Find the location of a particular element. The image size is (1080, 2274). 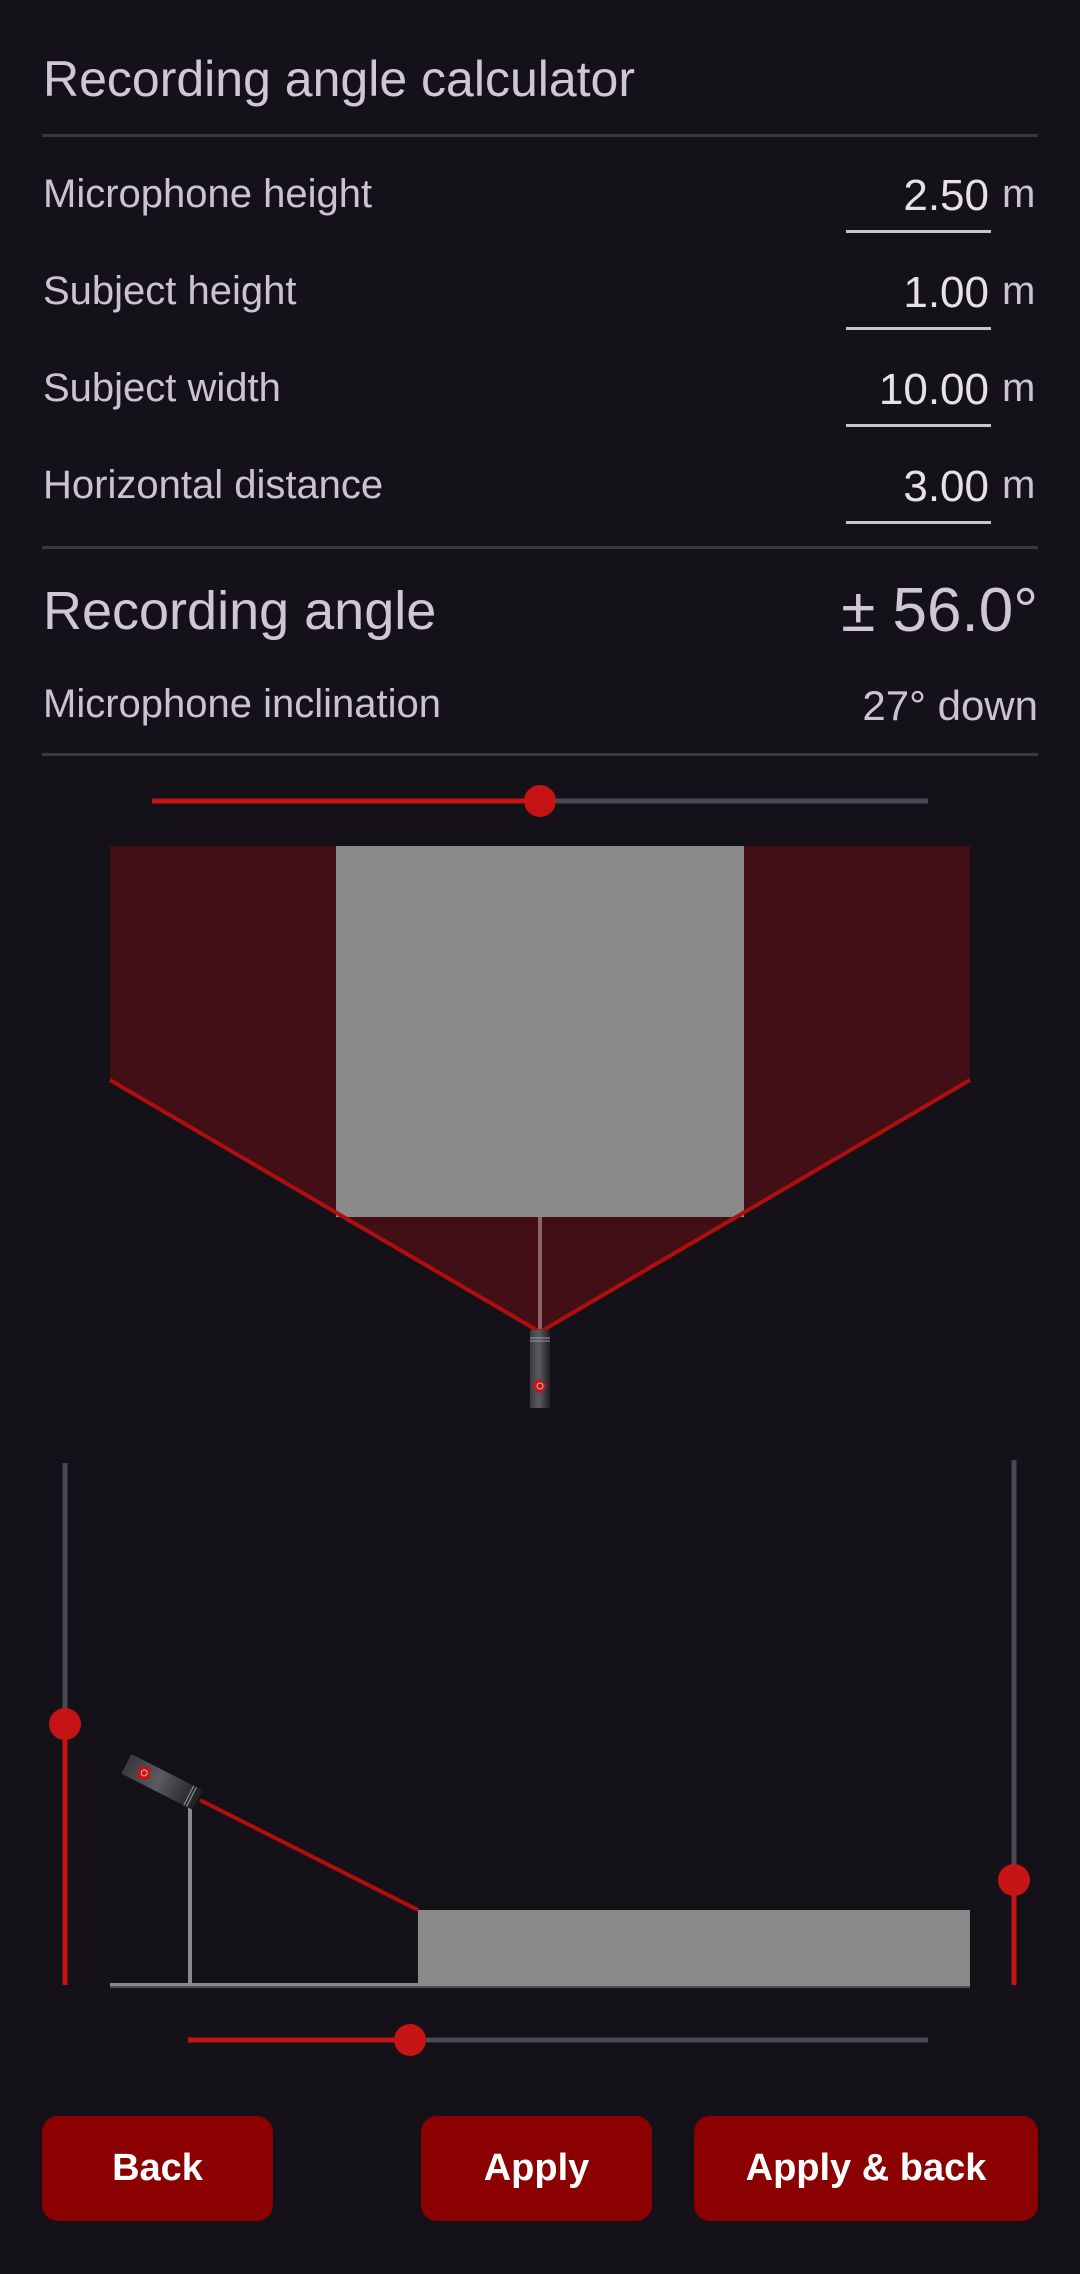

microphone-stand is located at coordinates (190, 1895).